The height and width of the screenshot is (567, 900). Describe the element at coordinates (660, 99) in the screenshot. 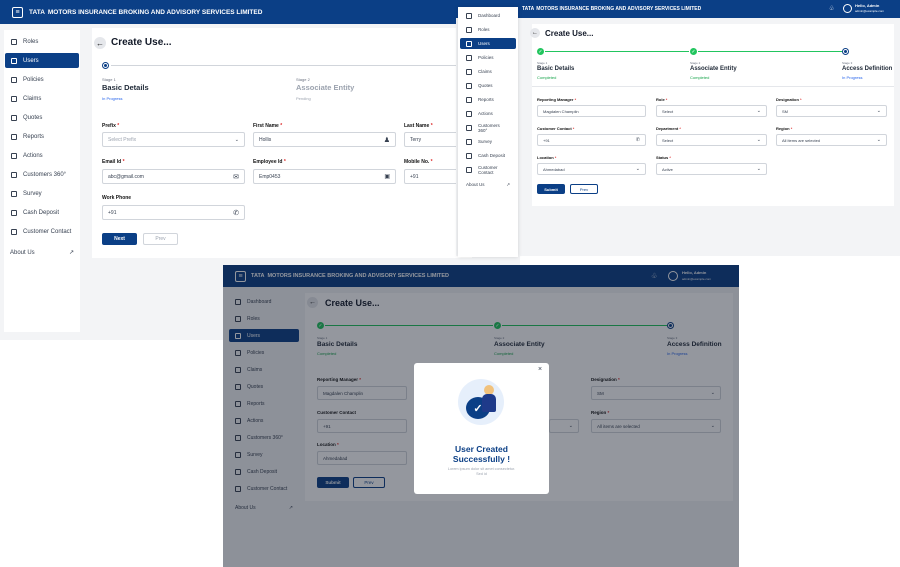

I see `role-label-text: Role` at that location.